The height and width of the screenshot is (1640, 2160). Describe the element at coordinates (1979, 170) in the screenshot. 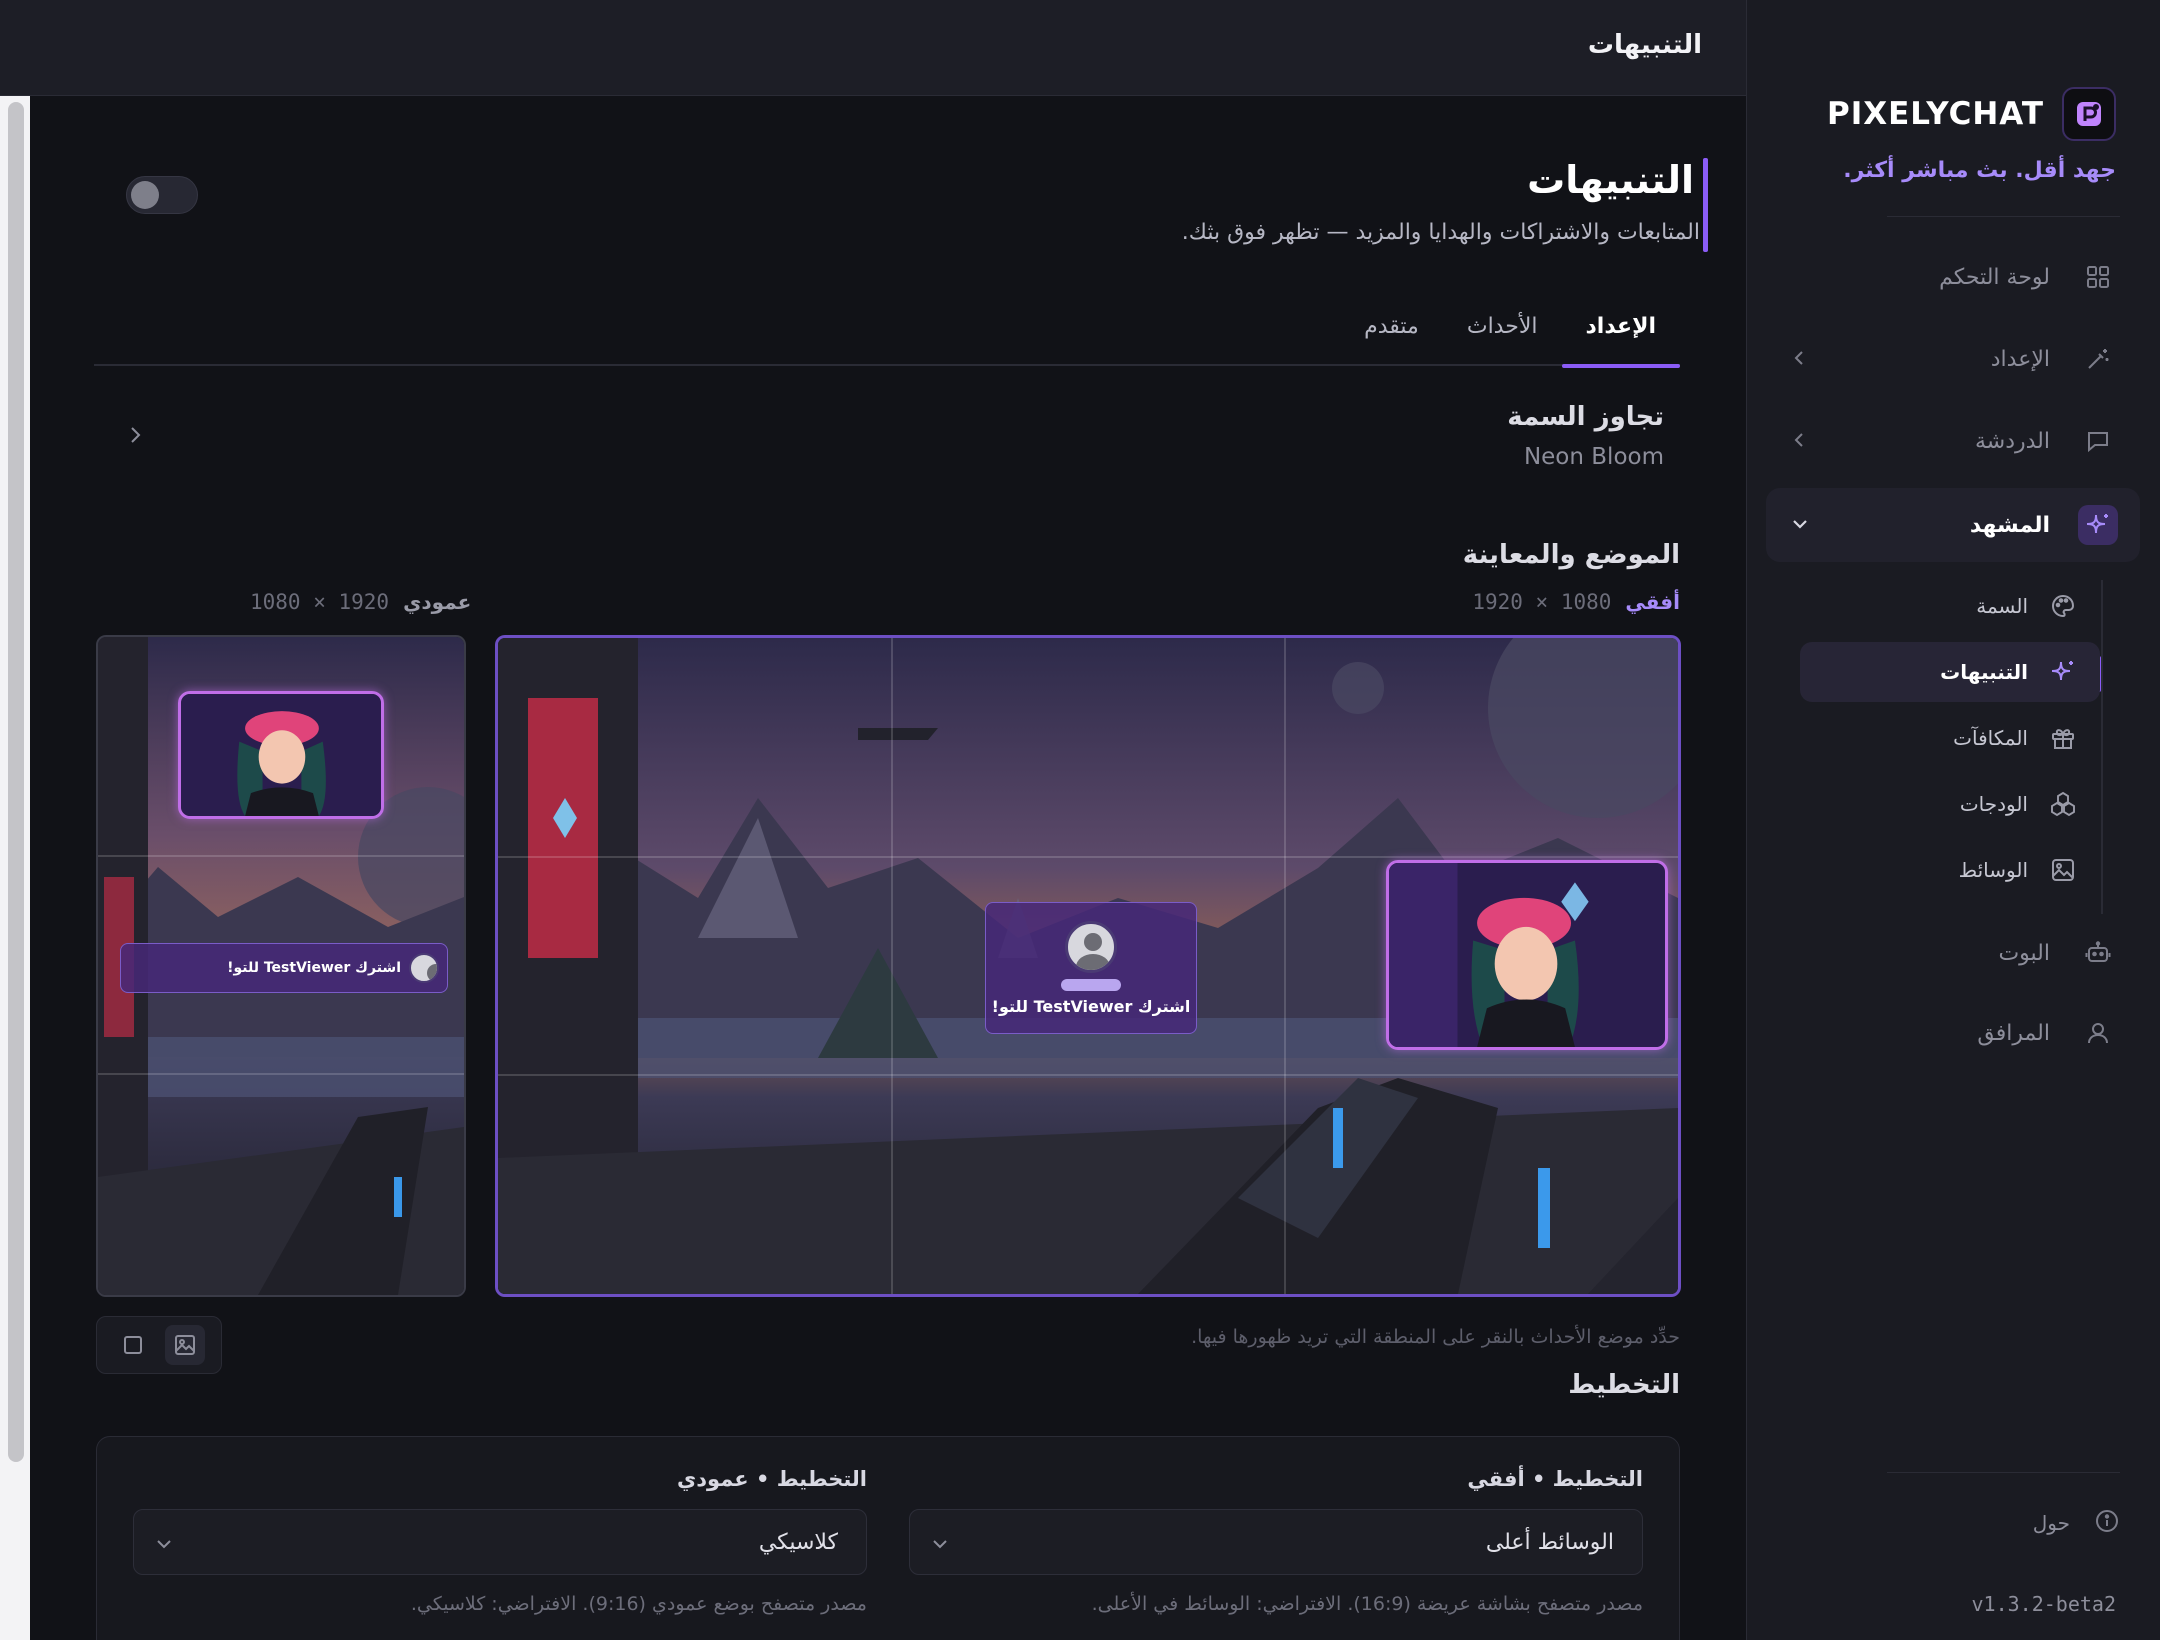

I see `brand-tagline: جهد أقل. بث مباشر أكثر.` at that location.